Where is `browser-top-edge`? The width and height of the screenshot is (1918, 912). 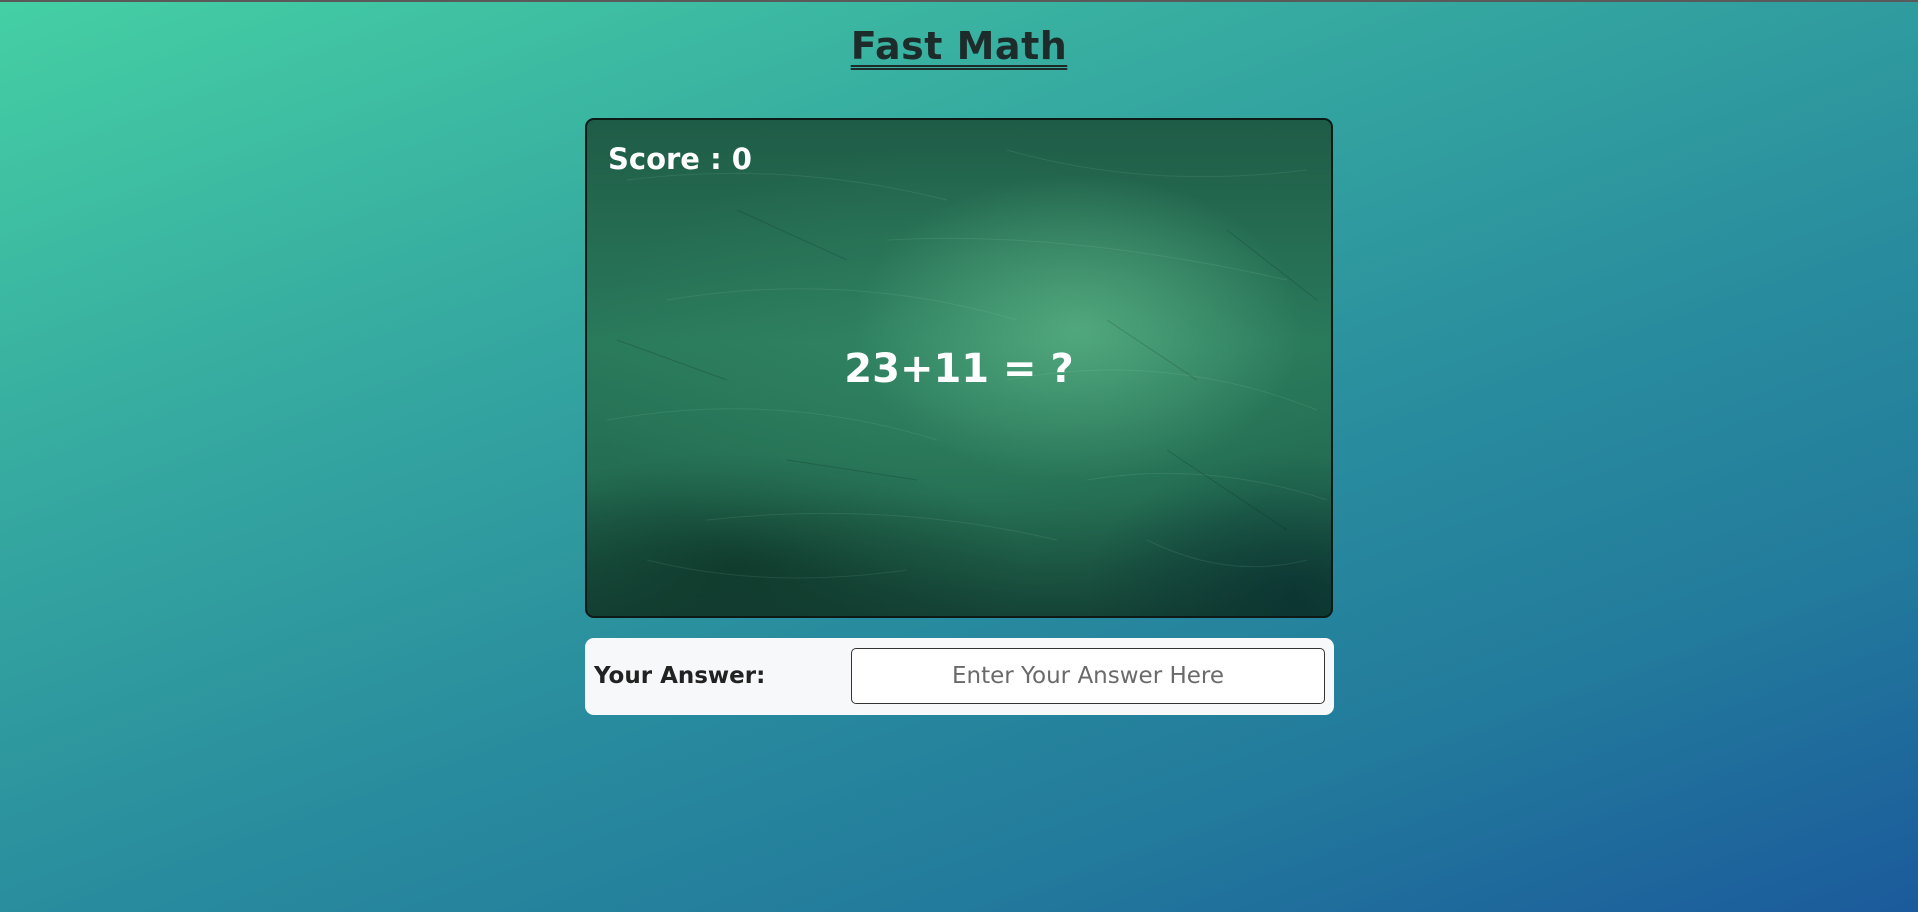
browser-top-edge is located at coordinates (959, 1).